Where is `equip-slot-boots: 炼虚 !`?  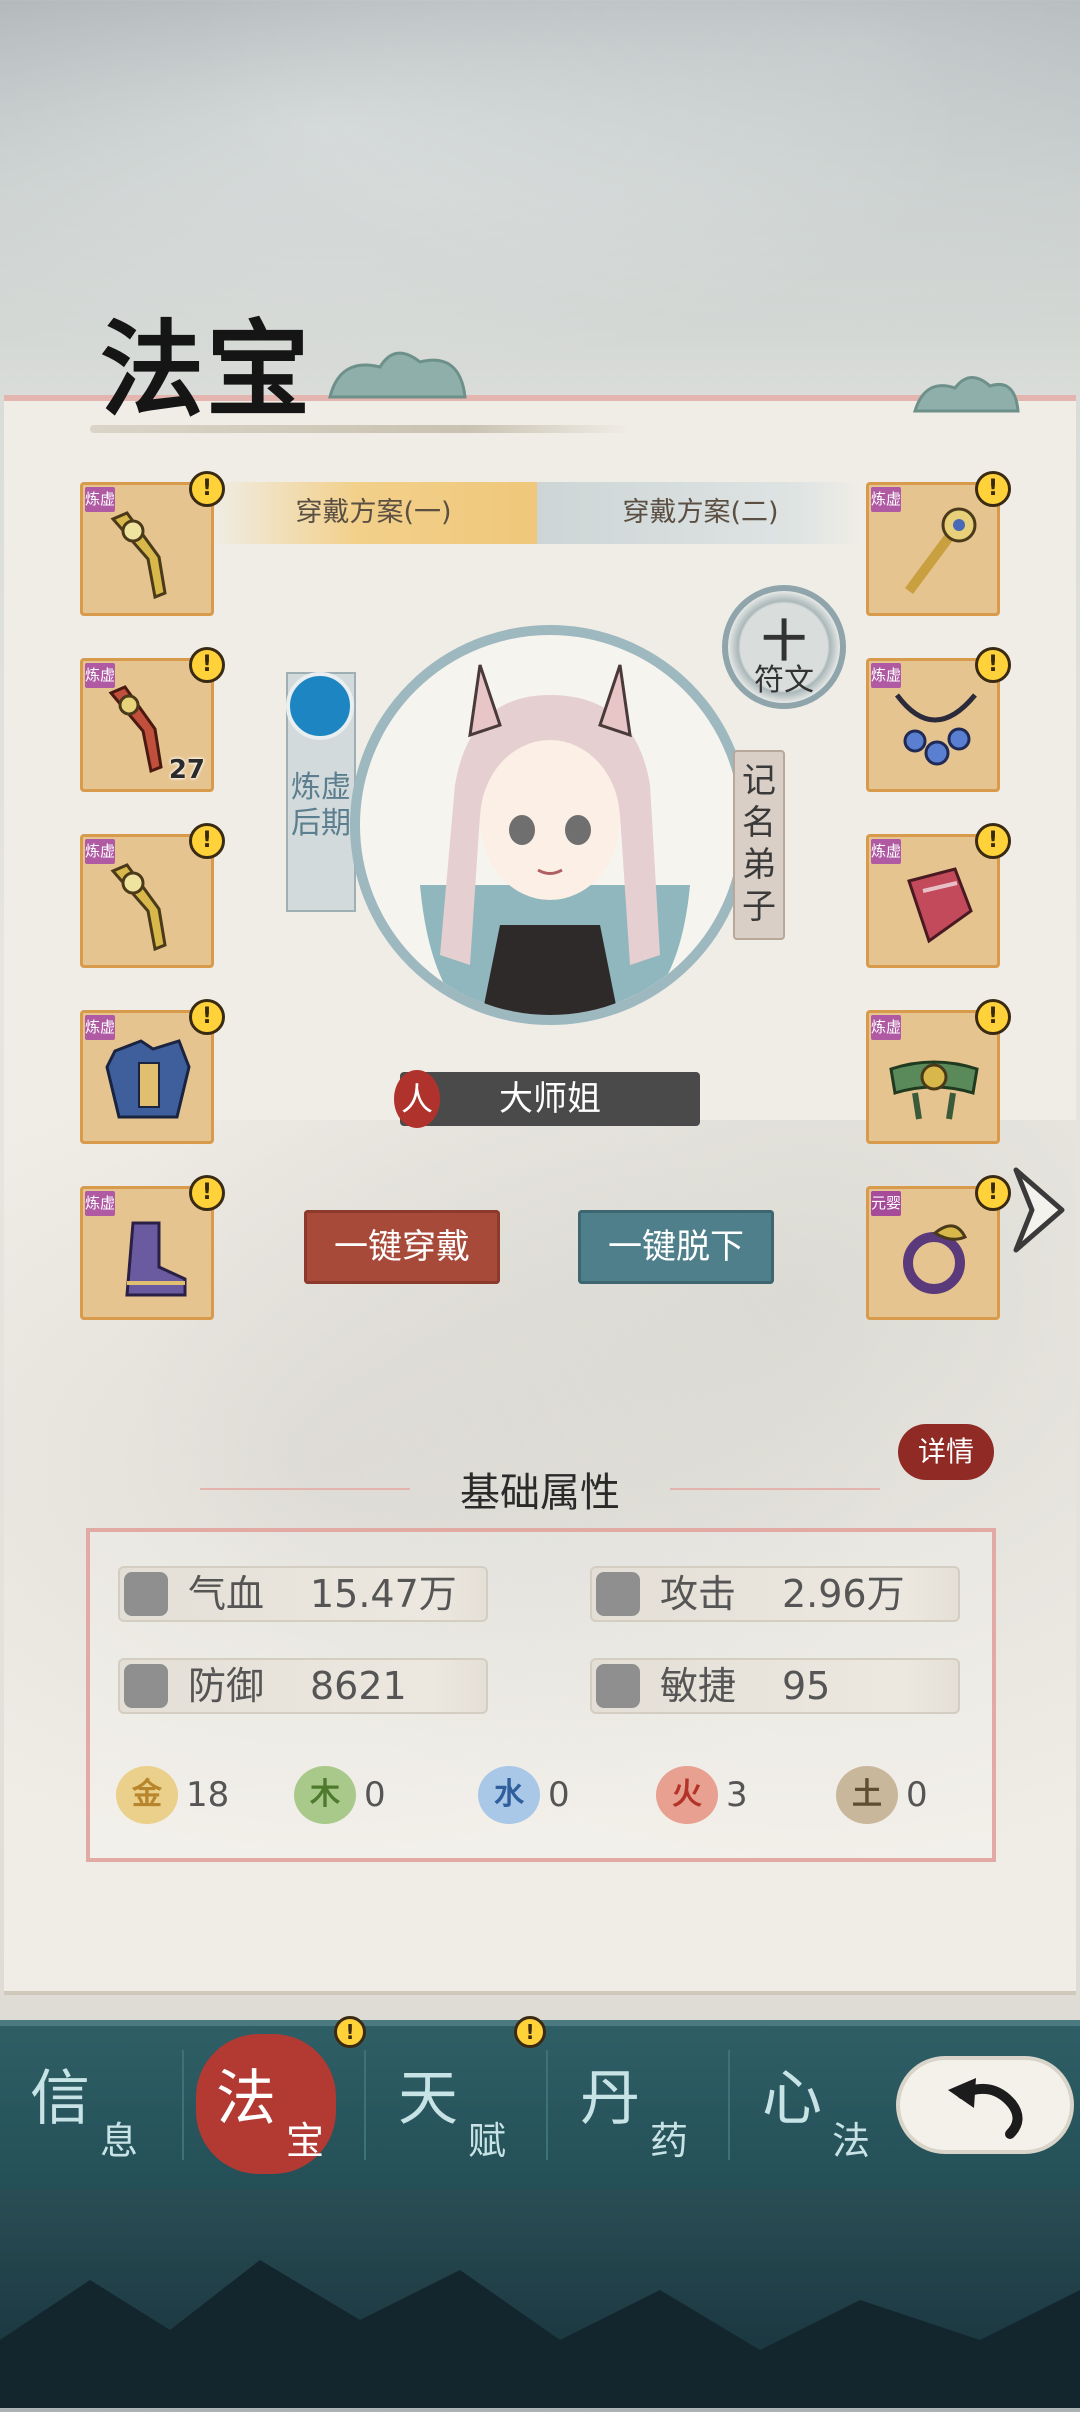
equip-slot-boots: 炼虚 ! is located at coordinates (152, 1247).